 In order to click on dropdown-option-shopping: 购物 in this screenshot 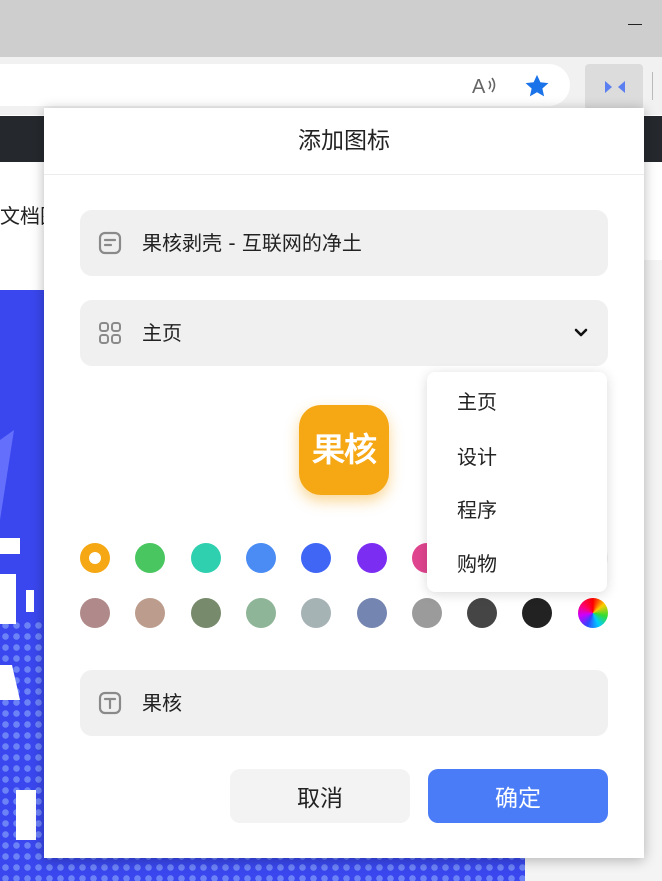, I will do `click(477, 564)`.